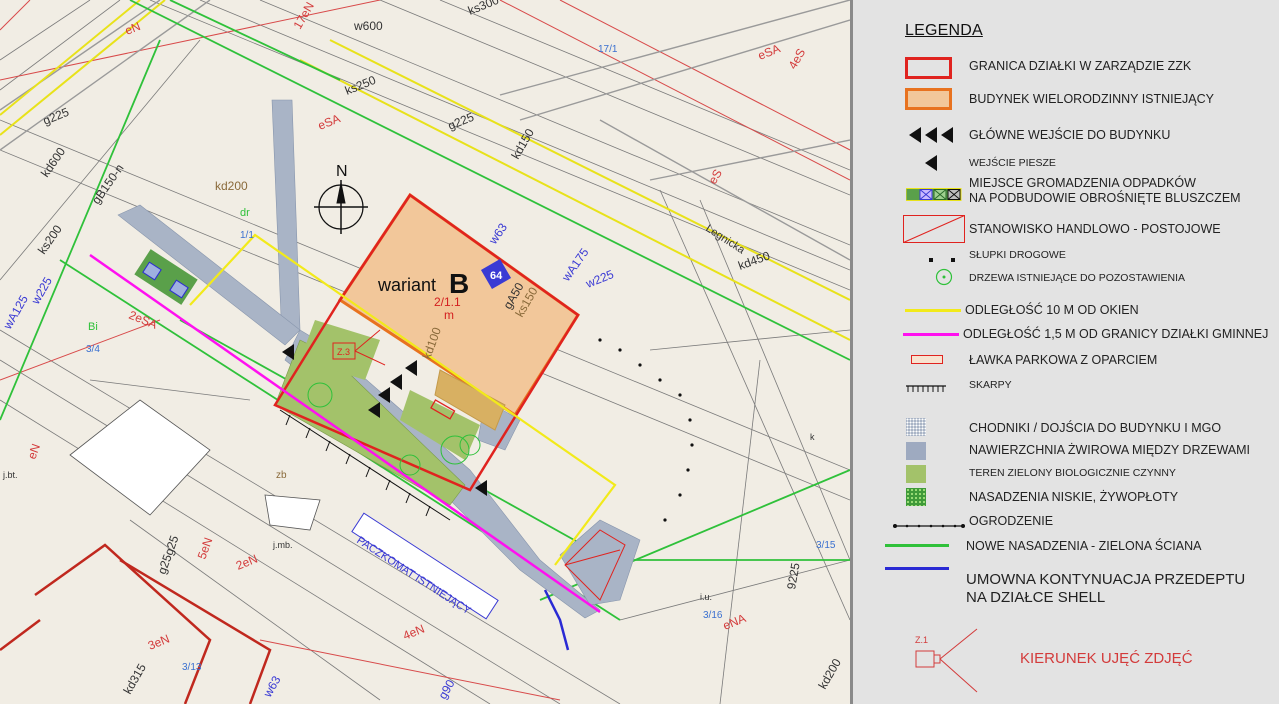 This screenshot has height=704, width=1279. Describe the element at coordinates (1070, 135) in the screenshot. I see `legend-label-main-entrance: GŁÓWNE WEJŚCIE DO BUDYNKU` at that location.